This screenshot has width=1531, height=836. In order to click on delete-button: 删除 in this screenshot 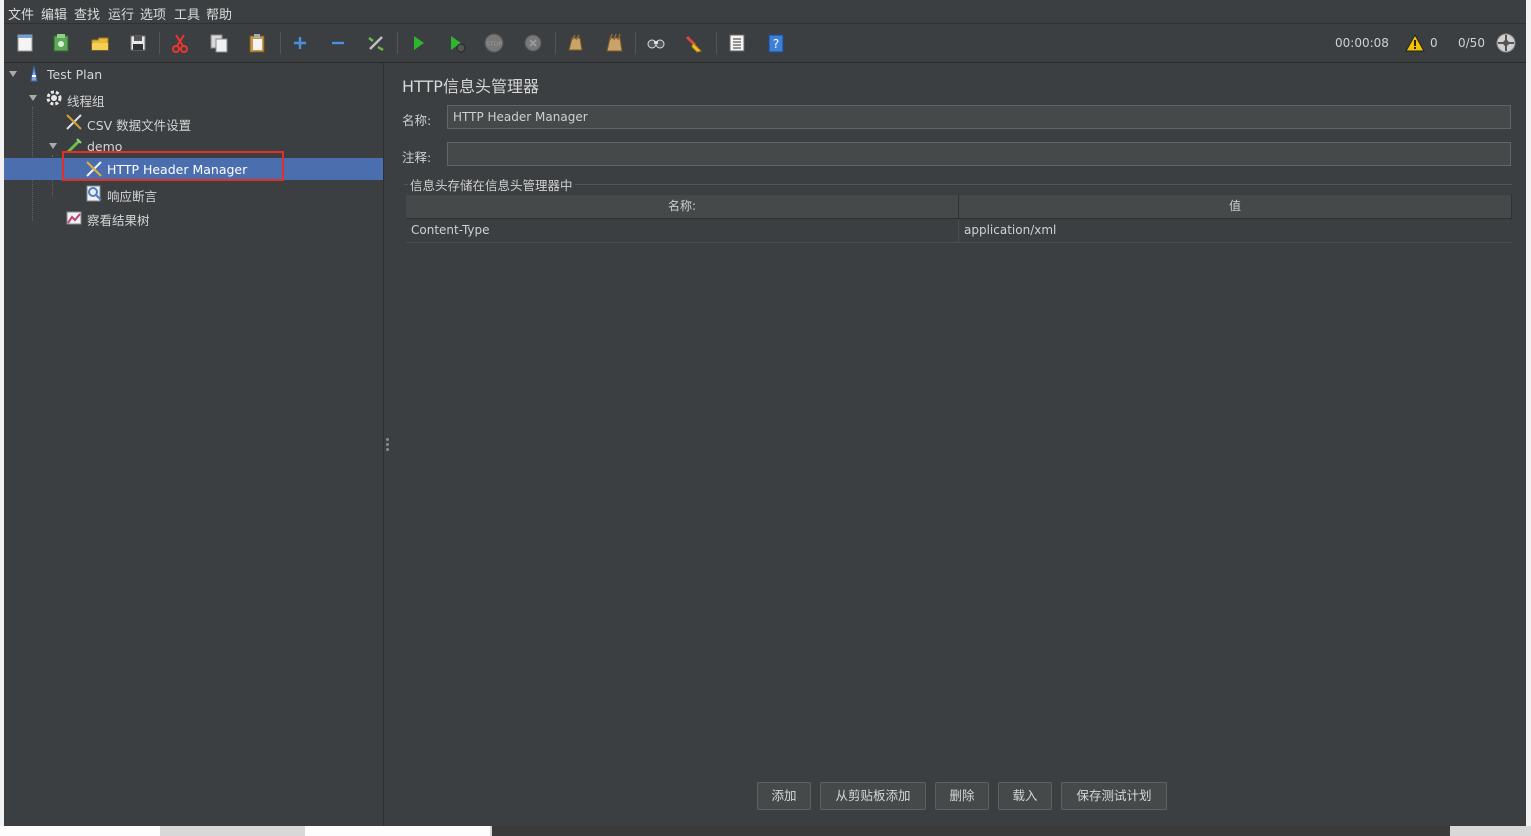, I will do `click(962, 796)`.